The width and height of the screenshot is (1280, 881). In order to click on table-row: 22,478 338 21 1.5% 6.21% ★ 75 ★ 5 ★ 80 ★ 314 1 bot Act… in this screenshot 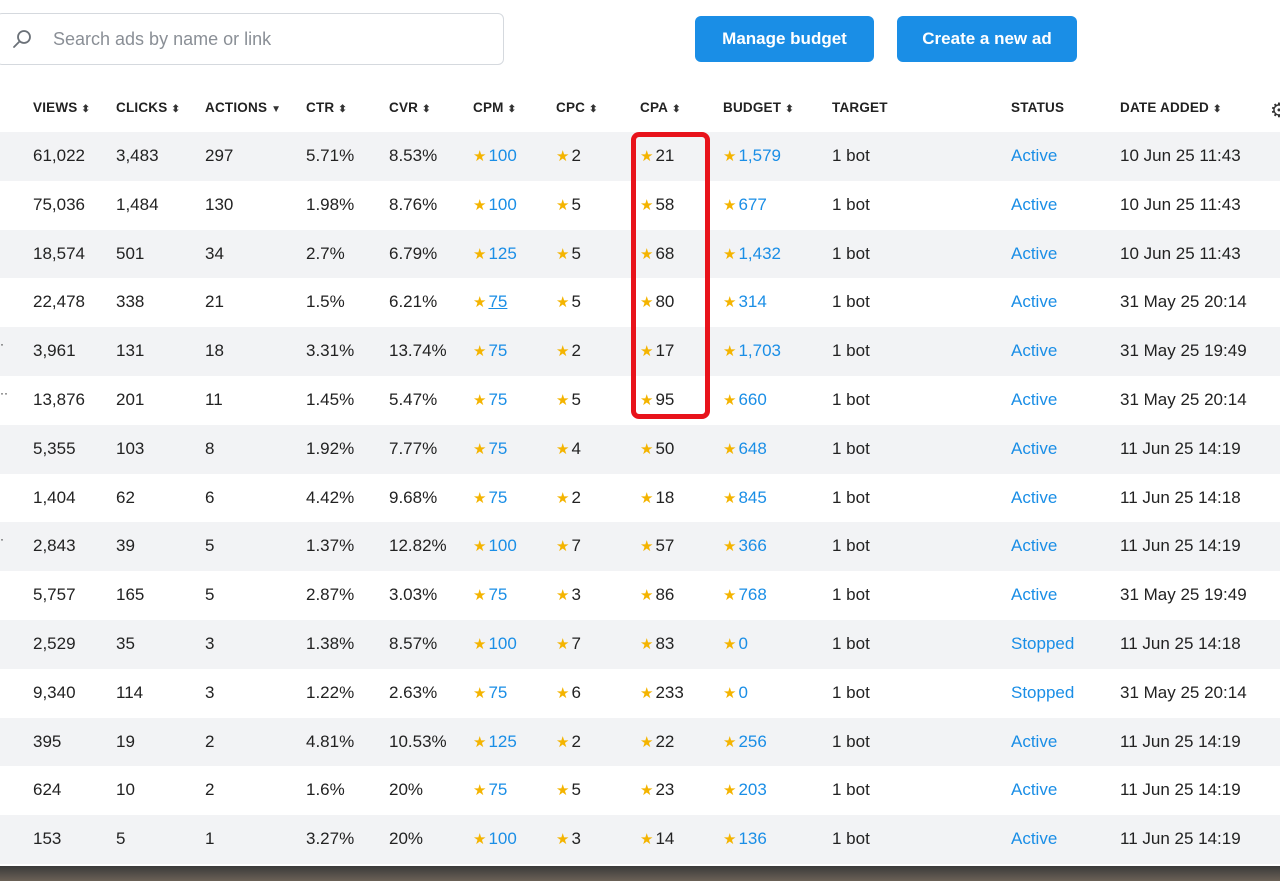, I will do `click(640, 303)`.